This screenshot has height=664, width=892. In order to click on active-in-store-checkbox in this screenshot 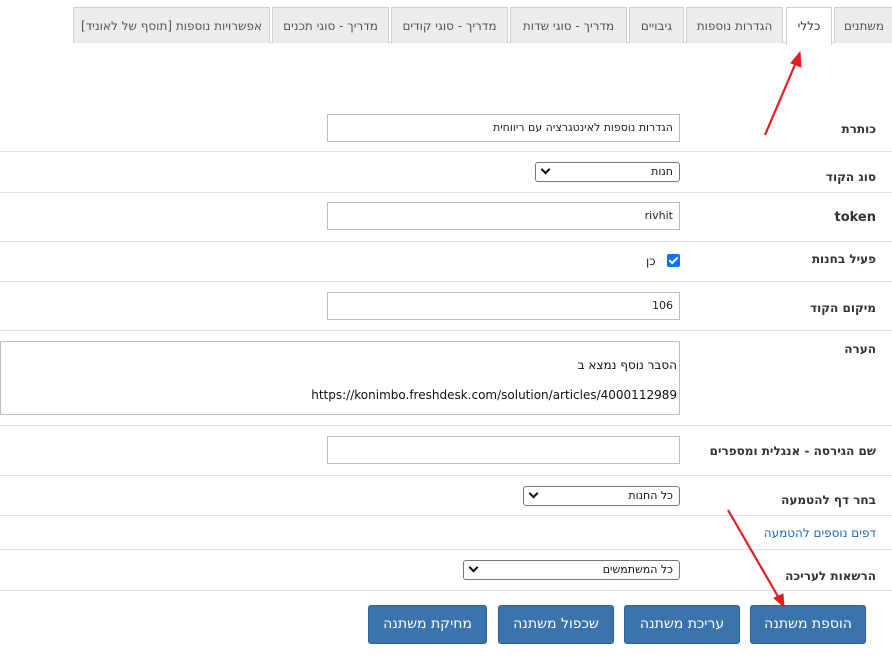, I will do `click(673, 260)`.